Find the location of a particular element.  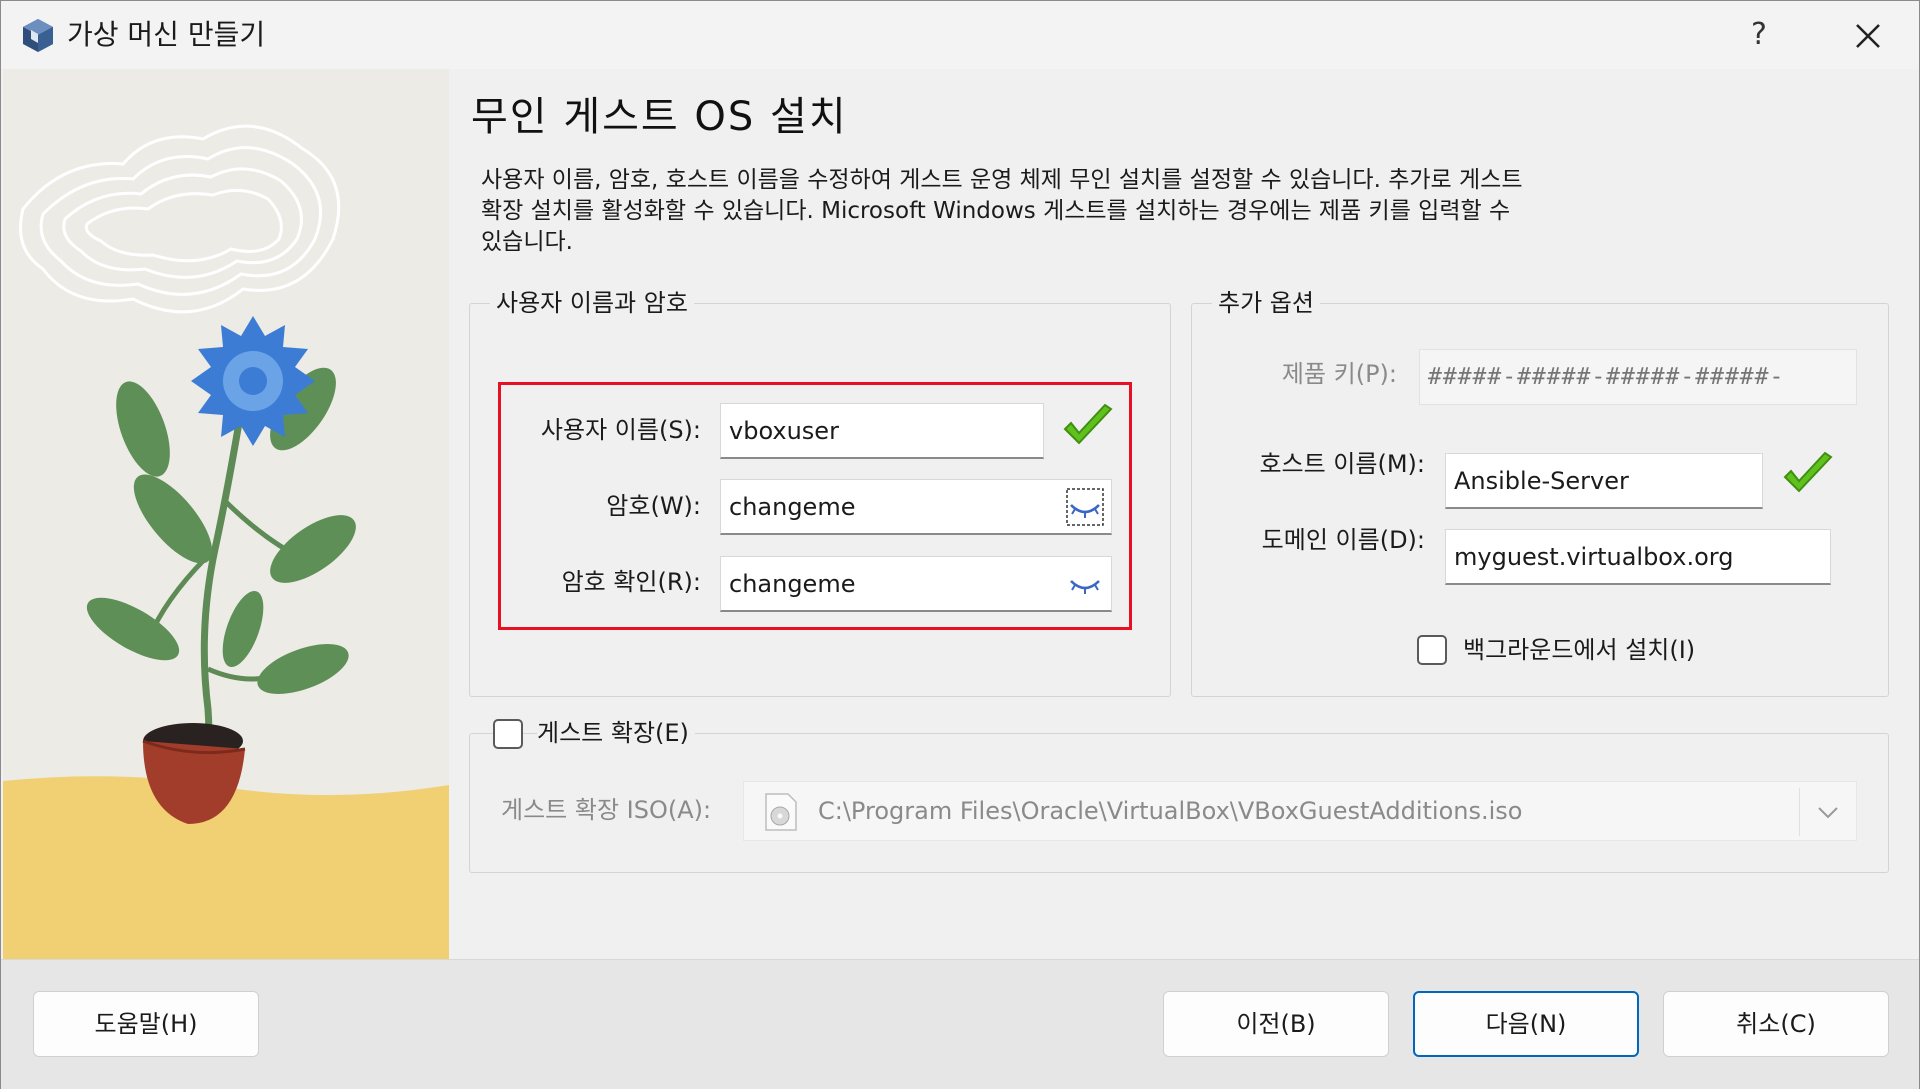

help-button: 도움말(H) is located at coordinates (146, 1024).